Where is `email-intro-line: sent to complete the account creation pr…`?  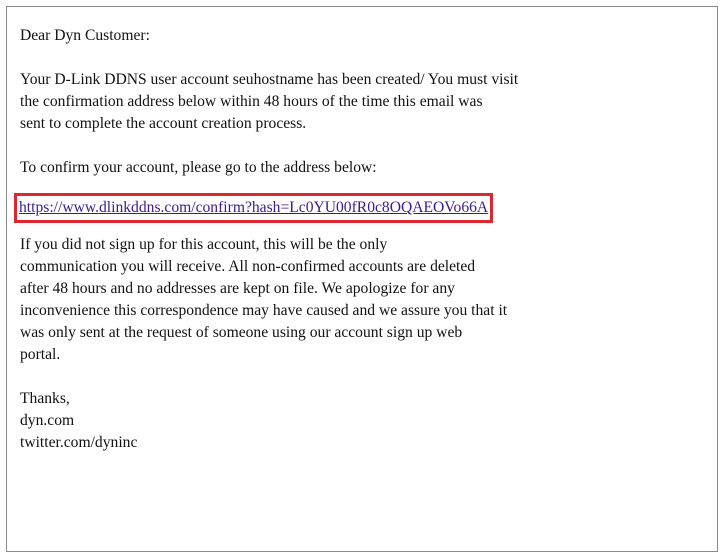 email-intro-line: sent to complete the account creation pr… is located at coordinates (163, 123).